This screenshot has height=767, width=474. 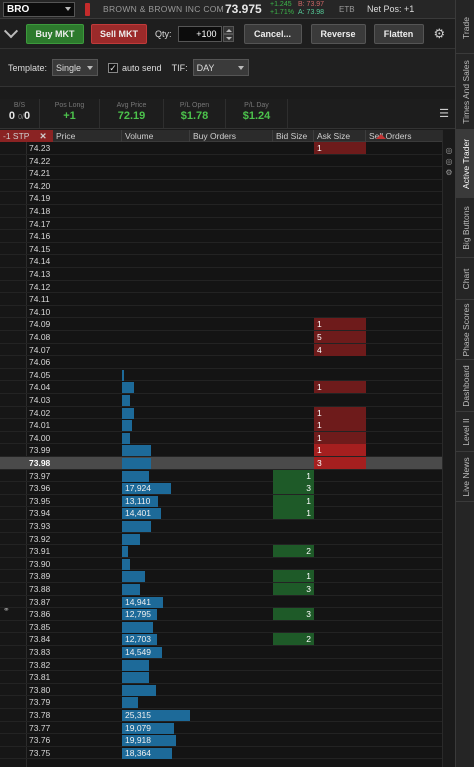 What do you see at coordinates (227, 627) in the screenshot?
I see `ladder-row: 73.85` at bounding box center [227, 627].